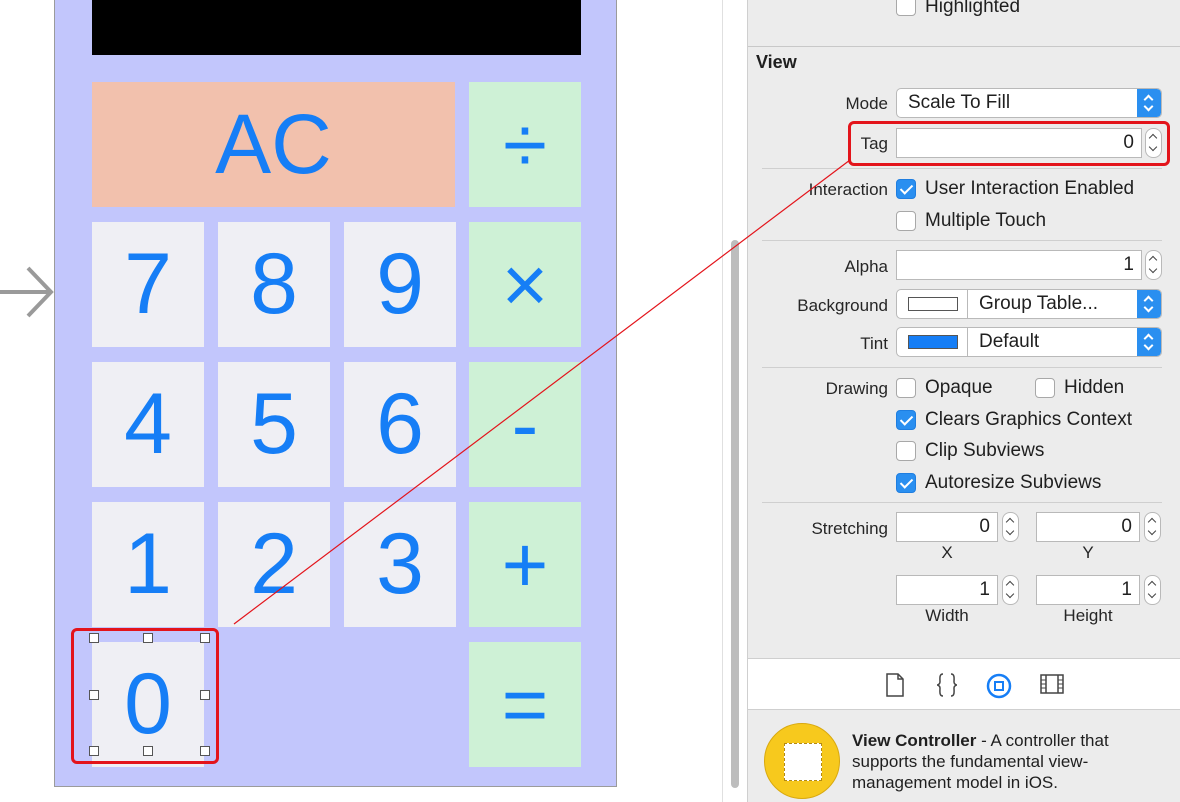 The height and width of the screenshot is (802, 1180). What do you see at coordinates (94, 751) in the screenshot?
I see `resize-handle-bottom-left` at bounding box center [94, 751].